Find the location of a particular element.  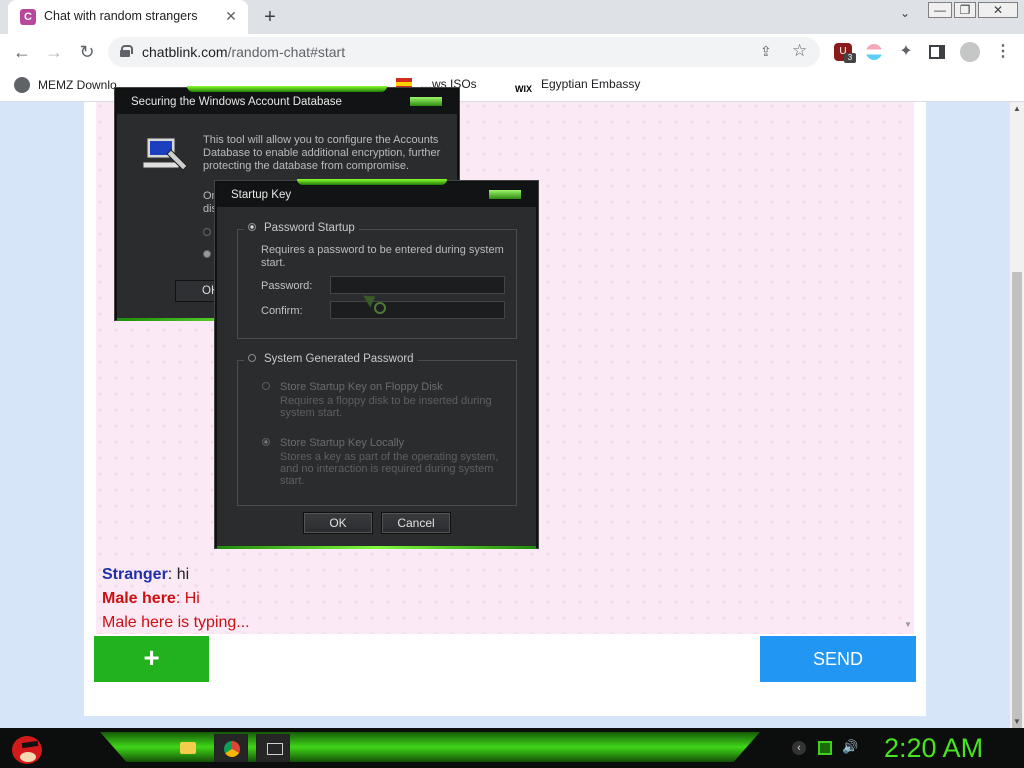

chat-message: Stranger: hi is located at coordinates (145, 575).